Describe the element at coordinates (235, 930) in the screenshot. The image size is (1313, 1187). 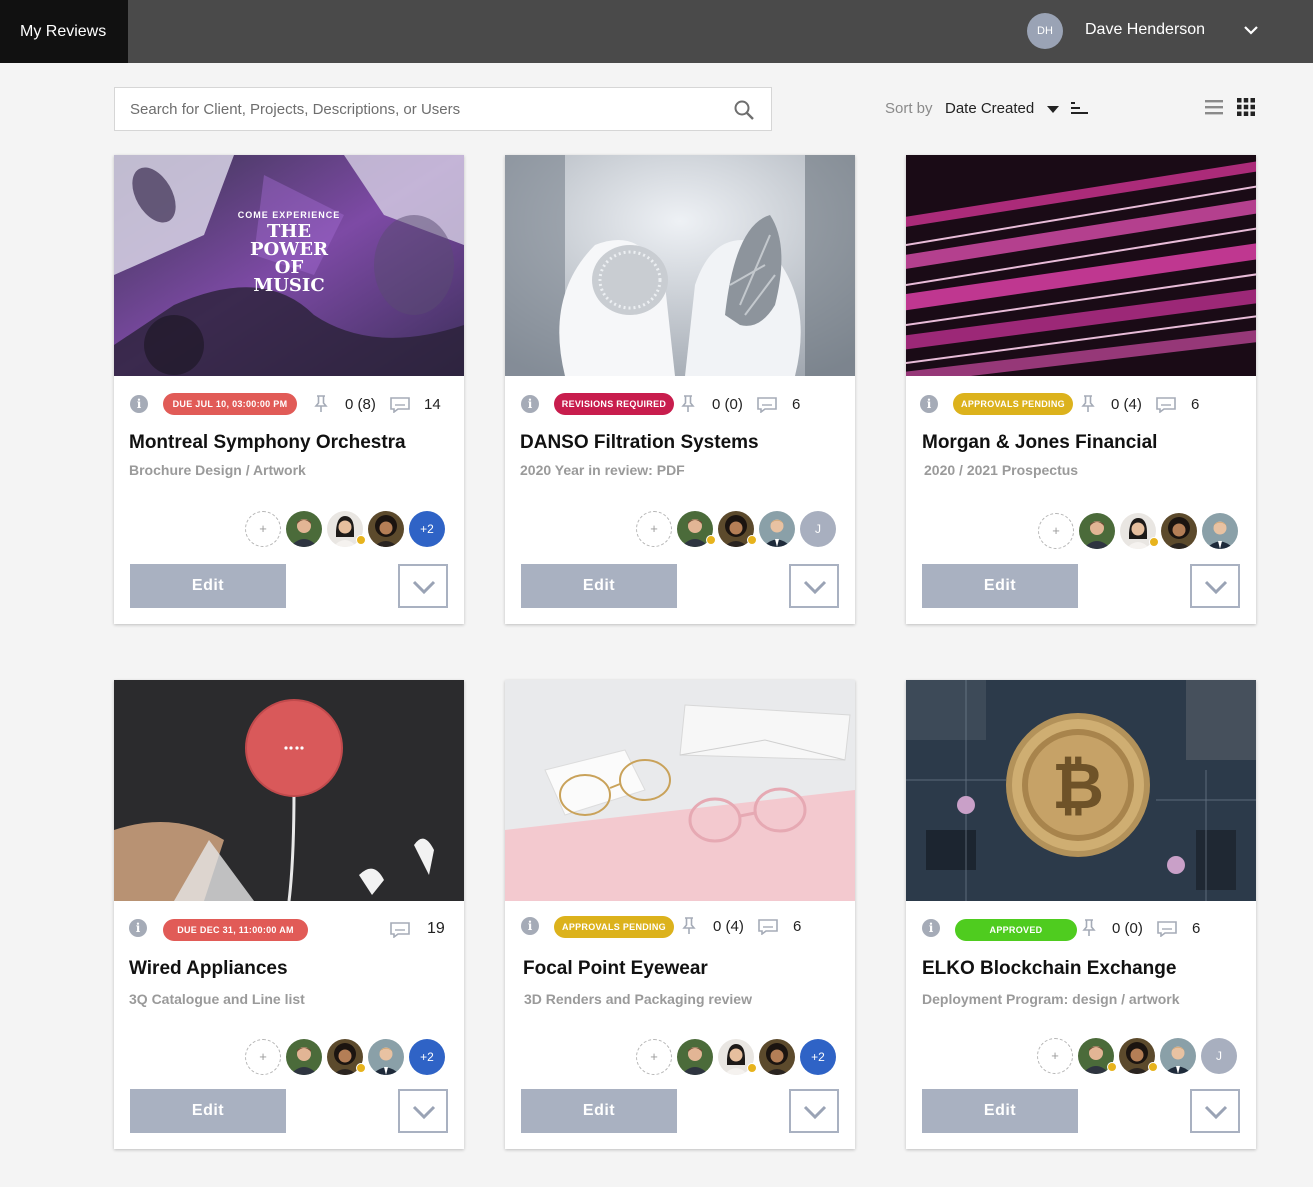
I see `status-badge: DUE DEC 31, 11:00:00 AM` at that location.